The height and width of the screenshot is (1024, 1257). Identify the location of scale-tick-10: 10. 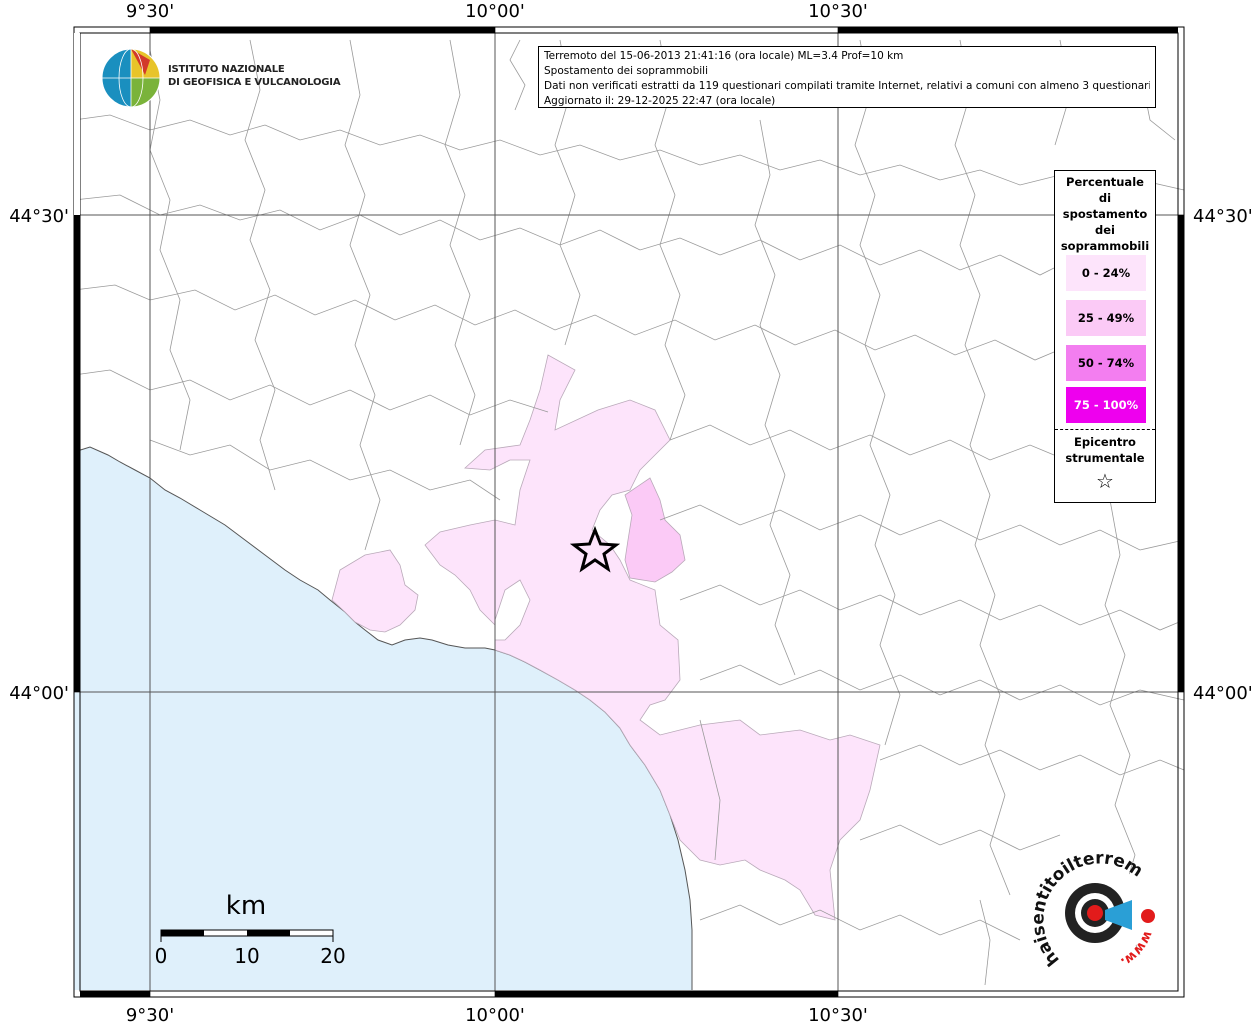
(246, 956).